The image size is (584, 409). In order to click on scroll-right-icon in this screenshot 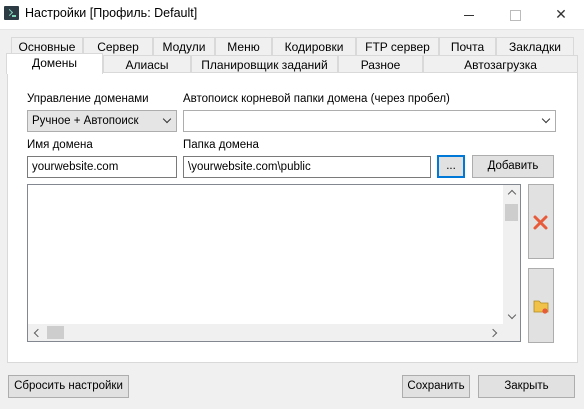, I will do `click(493, 333)`.